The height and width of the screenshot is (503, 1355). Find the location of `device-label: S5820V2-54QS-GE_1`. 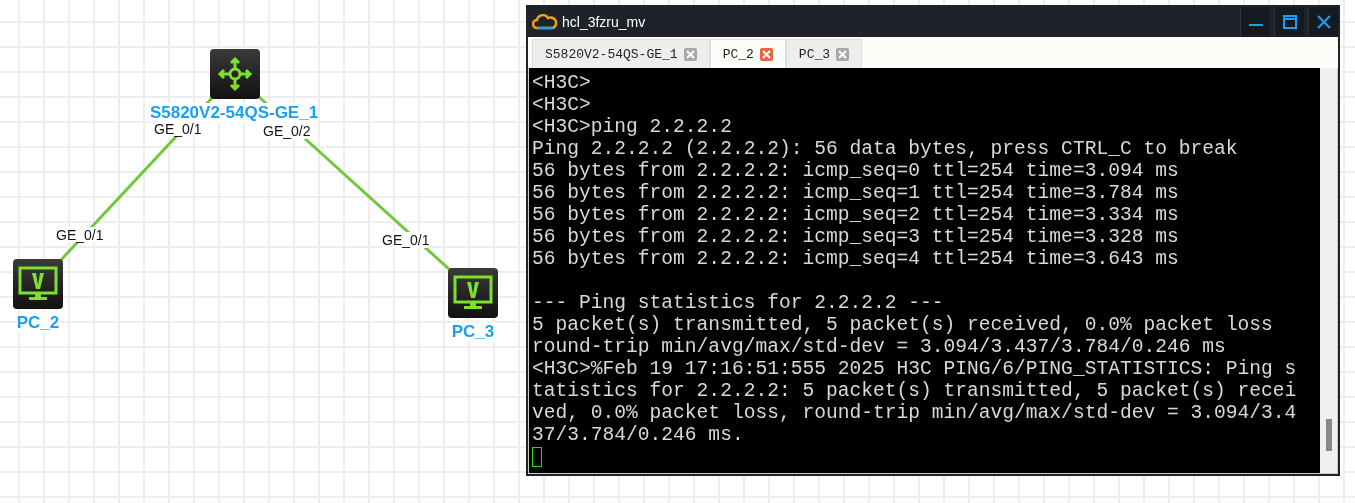

device-label: S5820V2-54QS-GE_1 is located at coordinates (234, 113).